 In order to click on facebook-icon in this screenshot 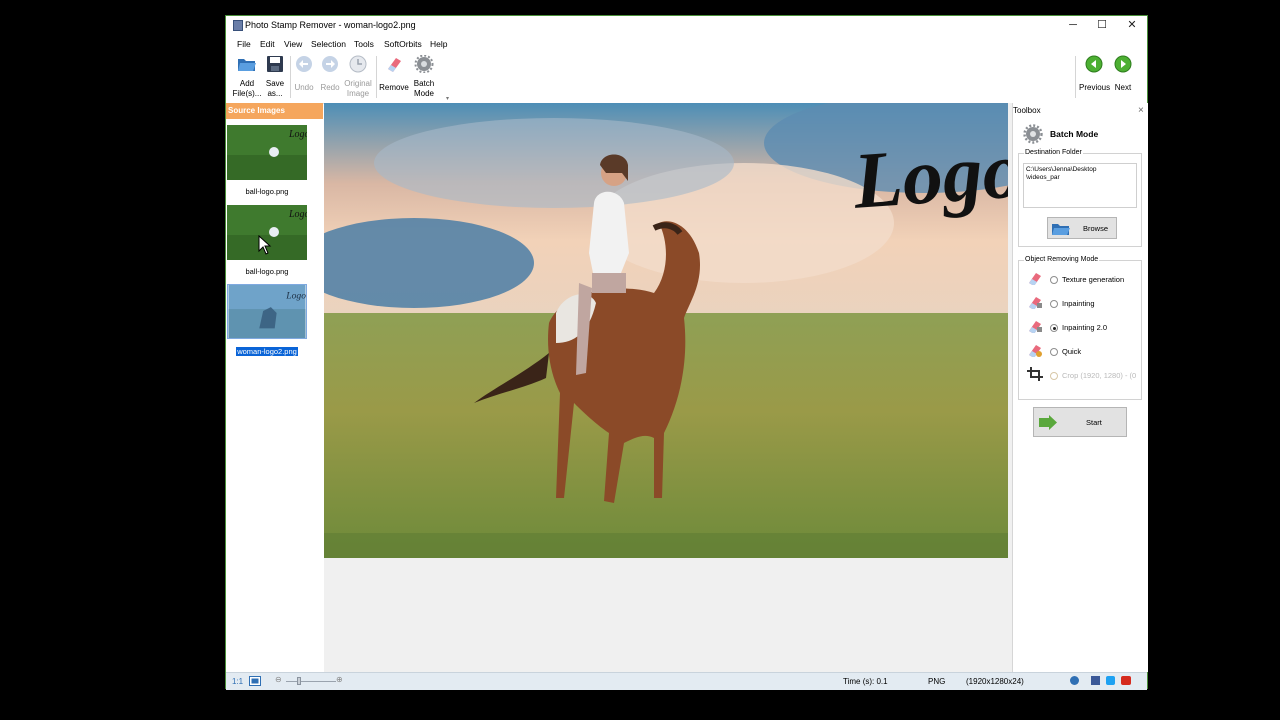, I will do `click(1095, 680)`.